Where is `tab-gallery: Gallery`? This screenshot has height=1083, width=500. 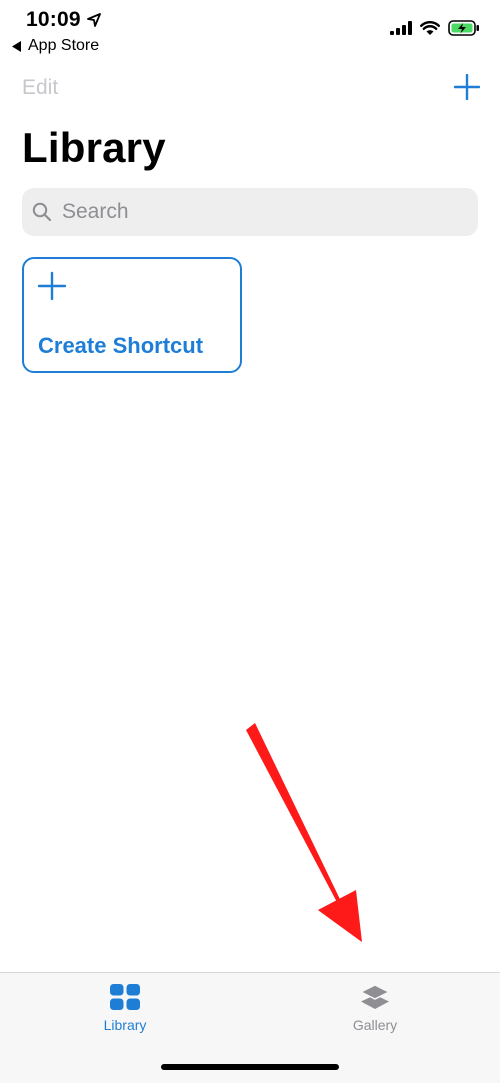
tab-gallery: Gallery is located at coordinates (375, 1008).